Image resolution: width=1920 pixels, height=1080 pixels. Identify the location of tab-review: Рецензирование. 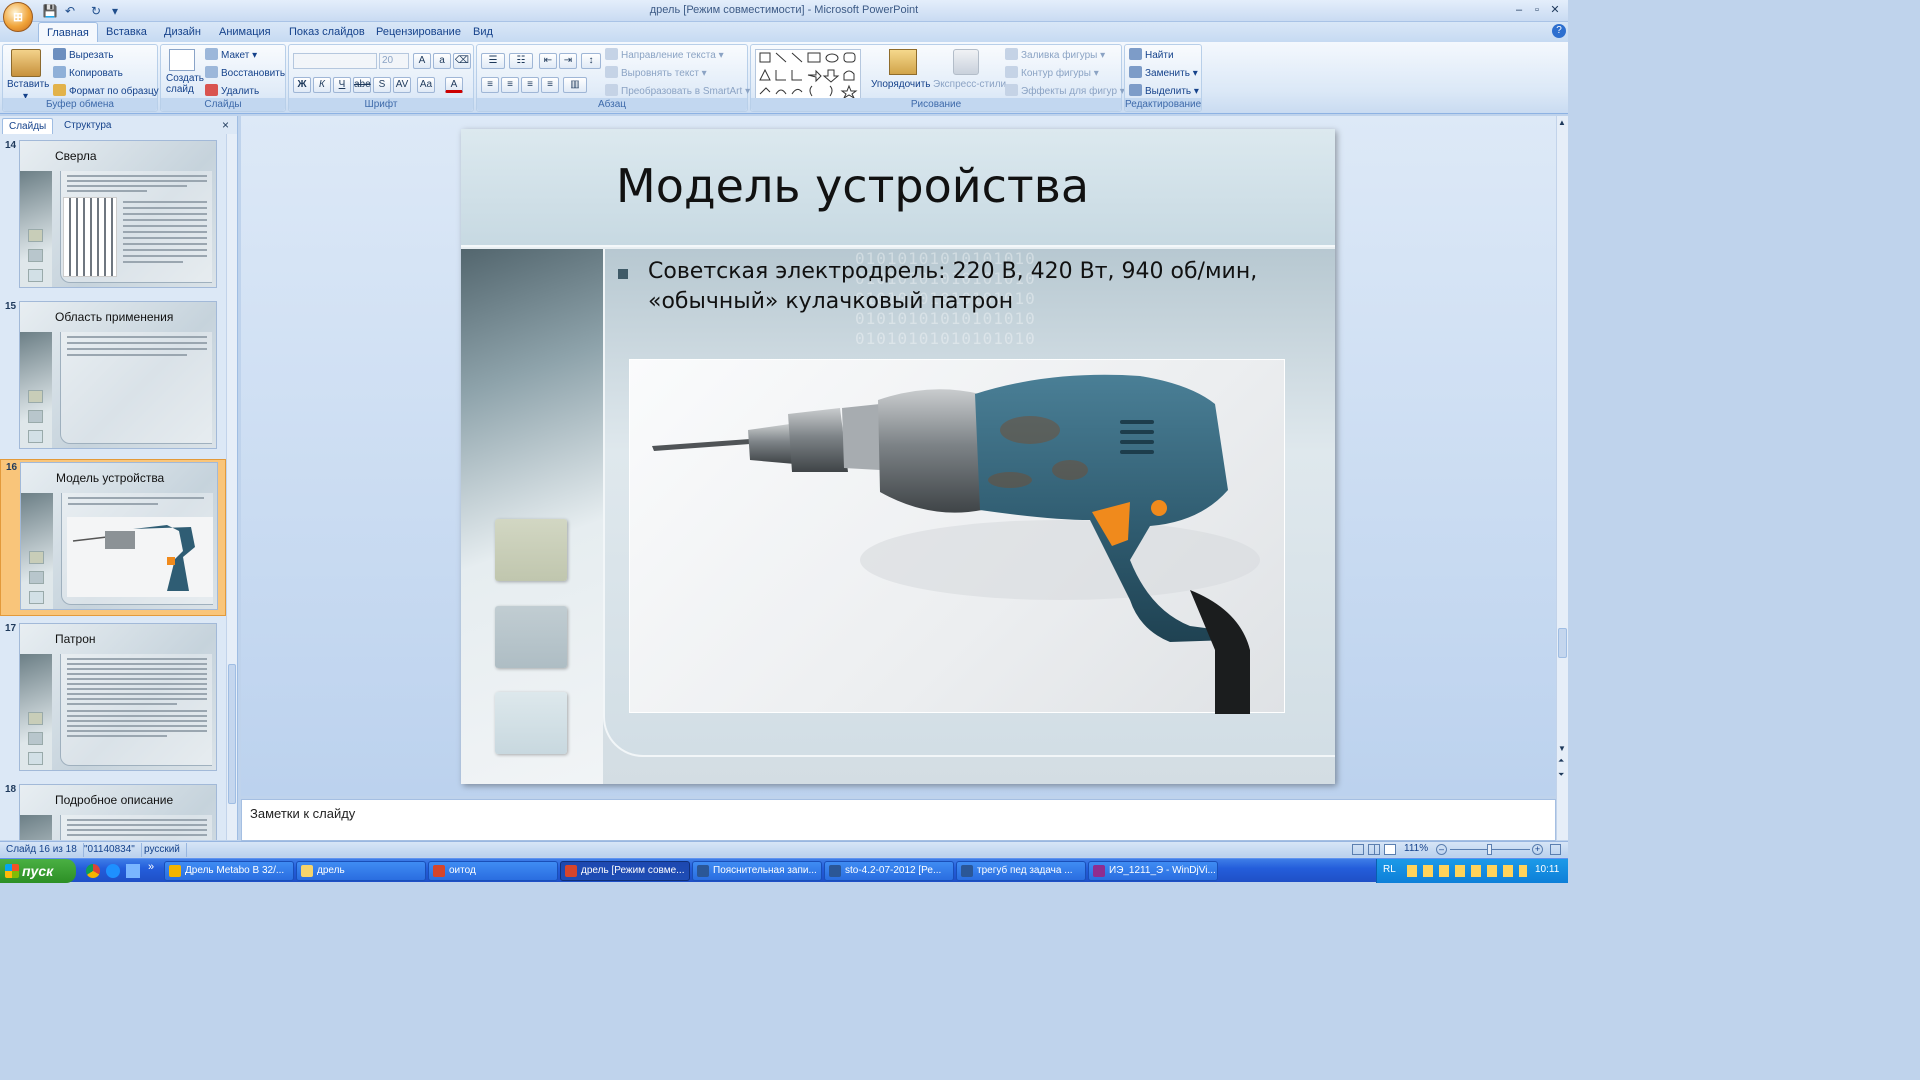
(418, 32).